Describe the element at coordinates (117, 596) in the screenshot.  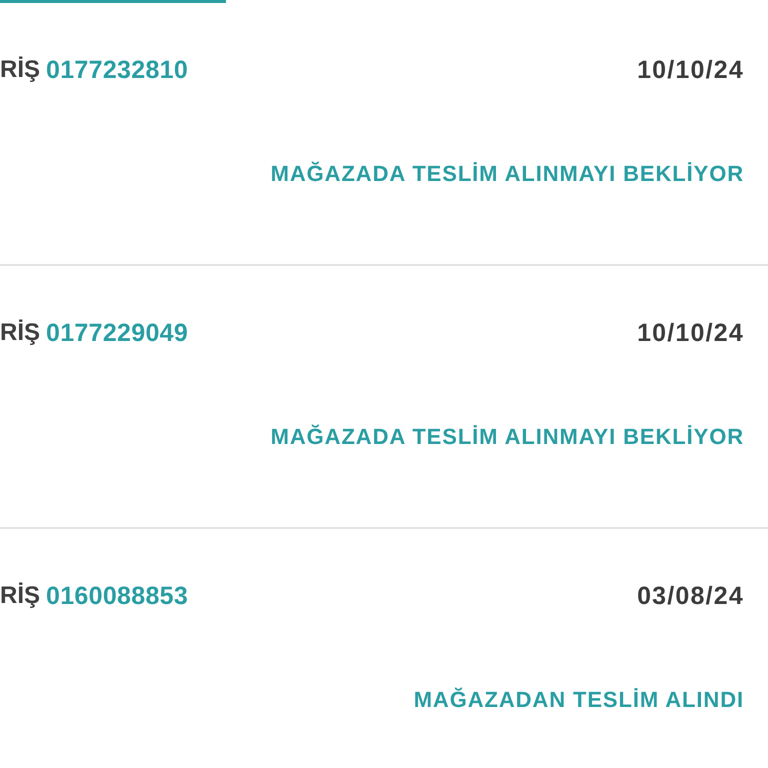
I see `order-number: 0160088853` at that location.